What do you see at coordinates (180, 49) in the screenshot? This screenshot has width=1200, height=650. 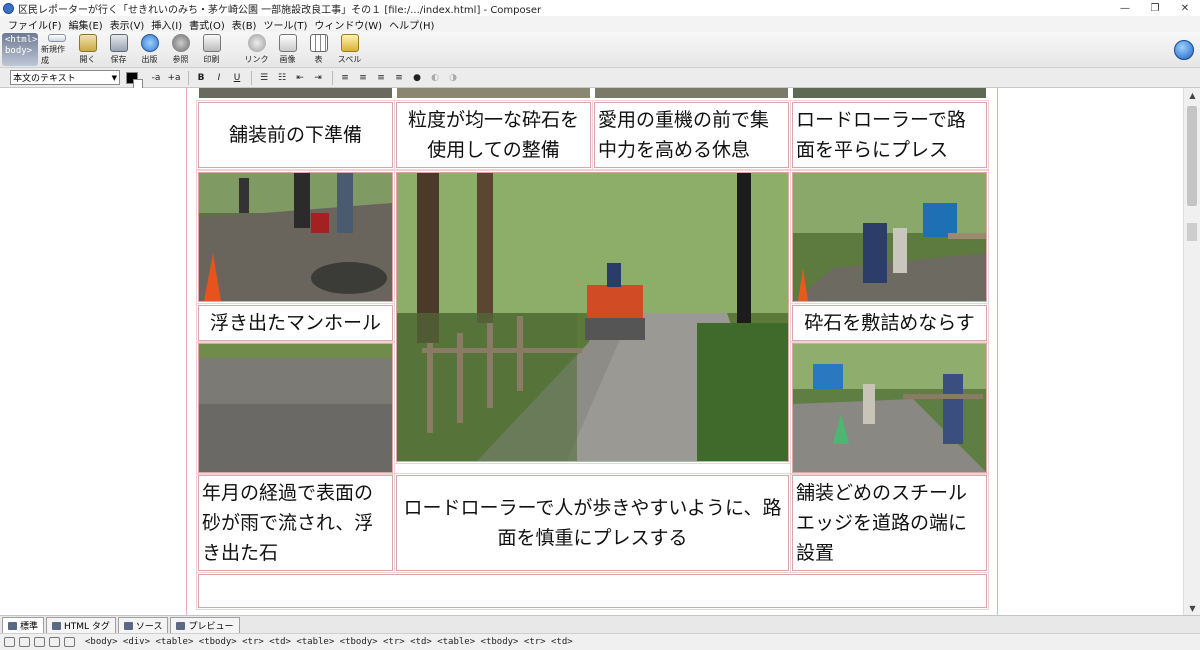 I see `browse-button: 参照` at bounding box center [180, 49].